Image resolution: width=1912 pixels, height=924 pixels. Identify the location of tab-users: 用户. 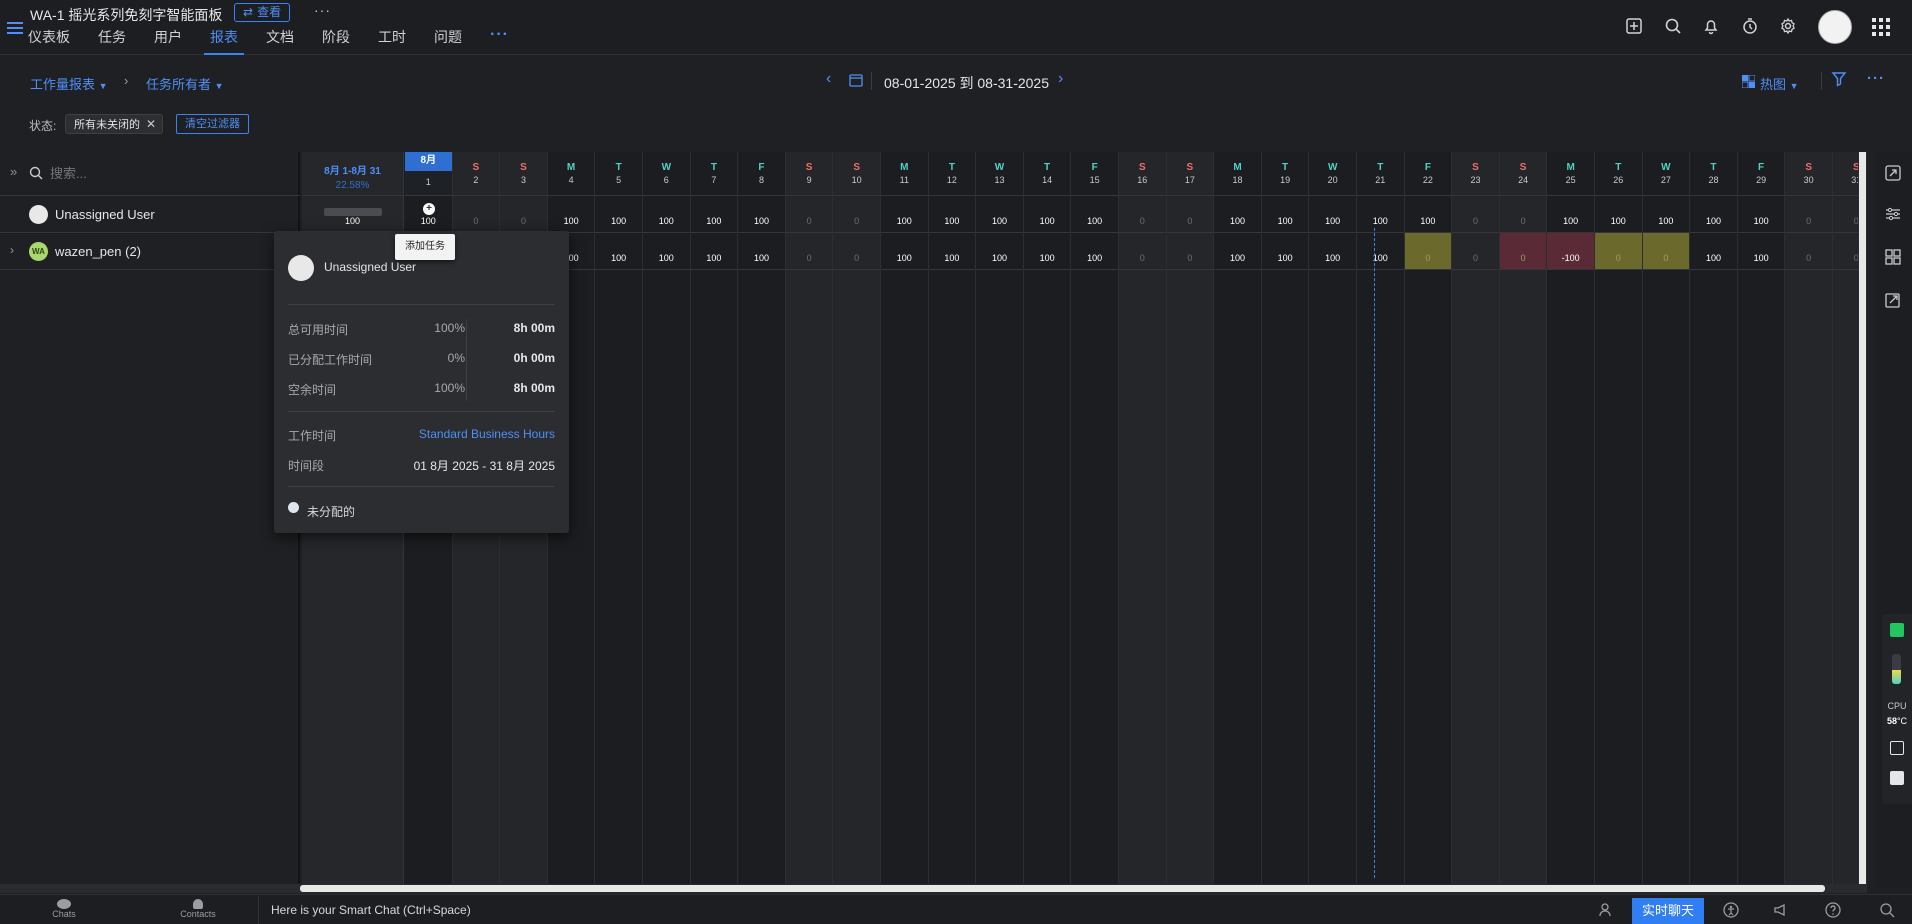
(168, 41).